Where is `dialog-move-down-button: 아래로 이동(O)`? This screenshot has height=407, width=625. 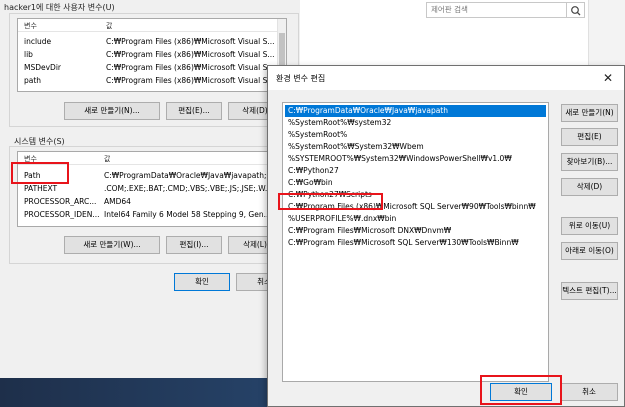 dialog-move-down-button: 아래로 이동(O) is located at coordinates (589, 251).